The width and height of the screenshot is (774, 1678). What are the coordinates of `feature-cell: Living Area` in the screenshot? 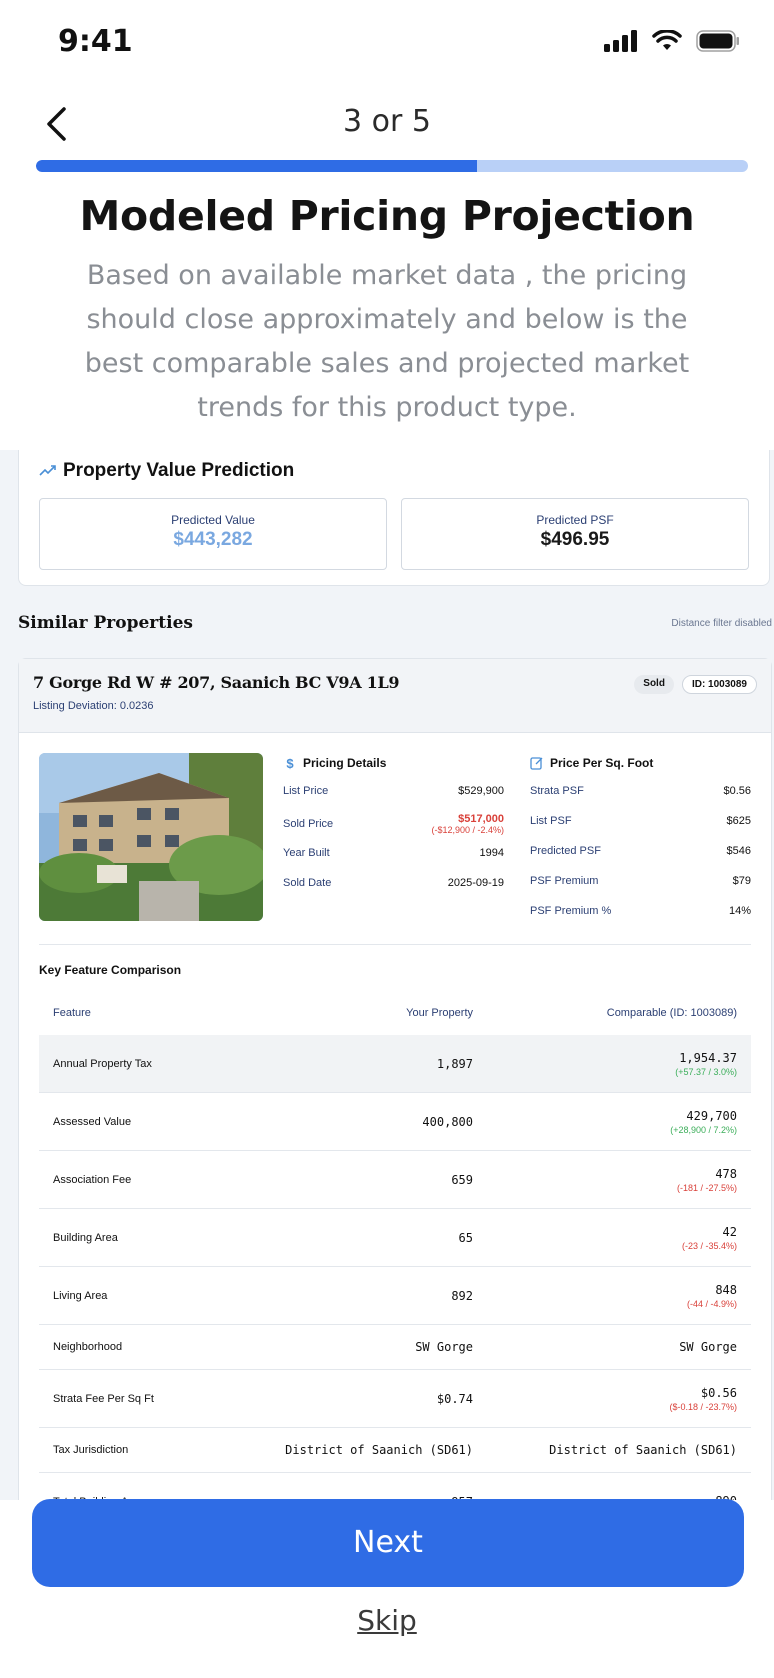 It's located at (80, 1295).